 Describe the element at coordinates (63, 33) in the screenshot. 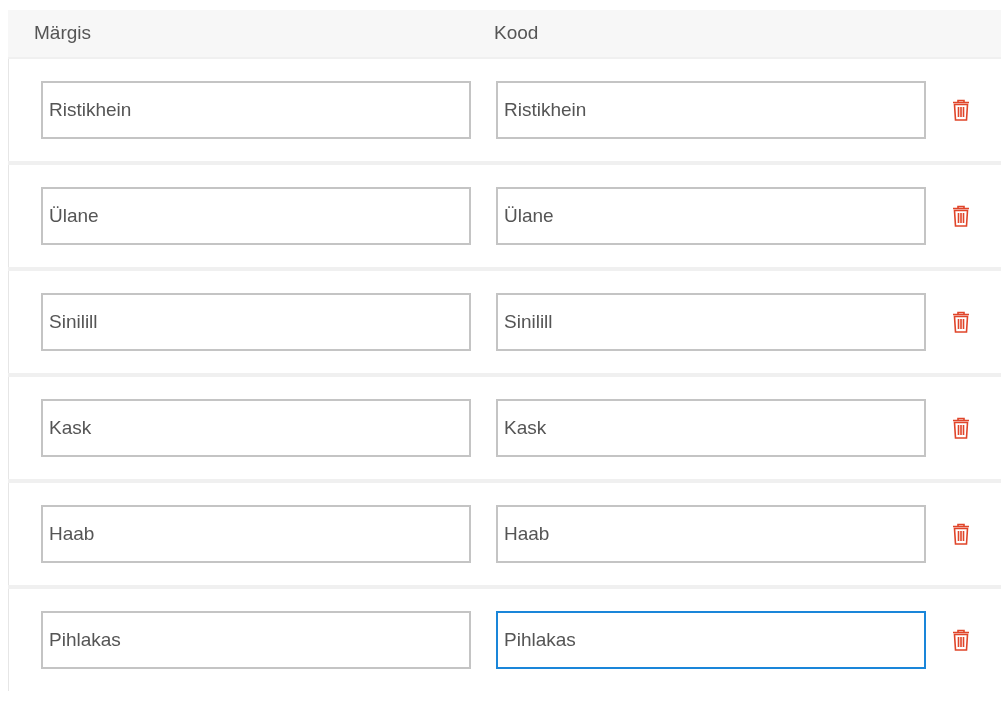

I see `column-header: Märgis` at that location.